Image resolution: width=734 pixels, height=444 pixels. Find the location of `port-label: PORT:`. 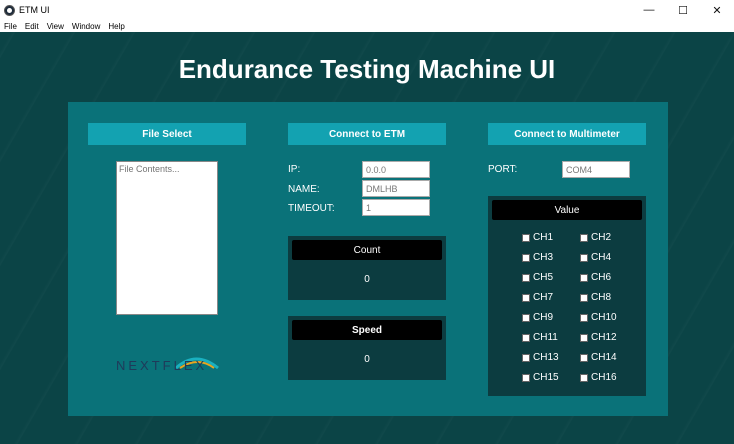

port-label: PORT: is located at coordinates (503, 169).